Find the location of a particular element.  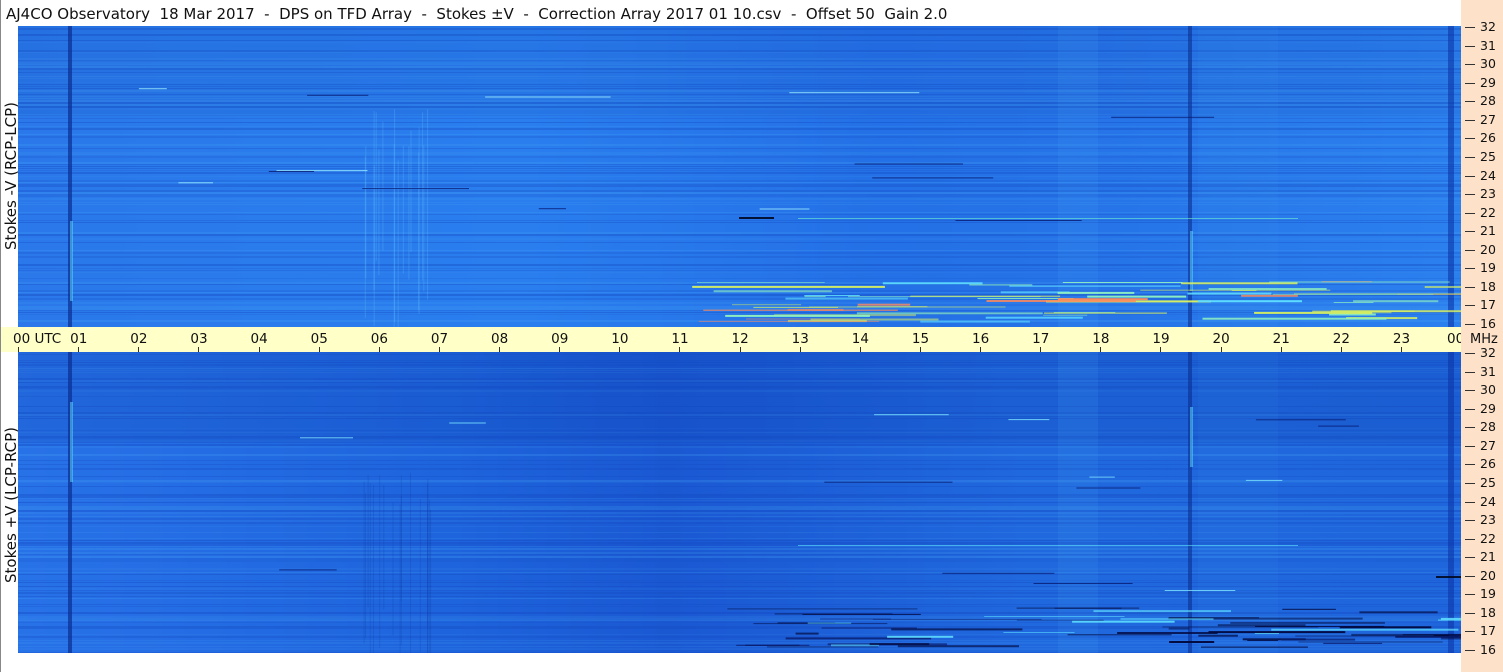

bottom-freq-label: 28 is located at coordinates (1488, 427).